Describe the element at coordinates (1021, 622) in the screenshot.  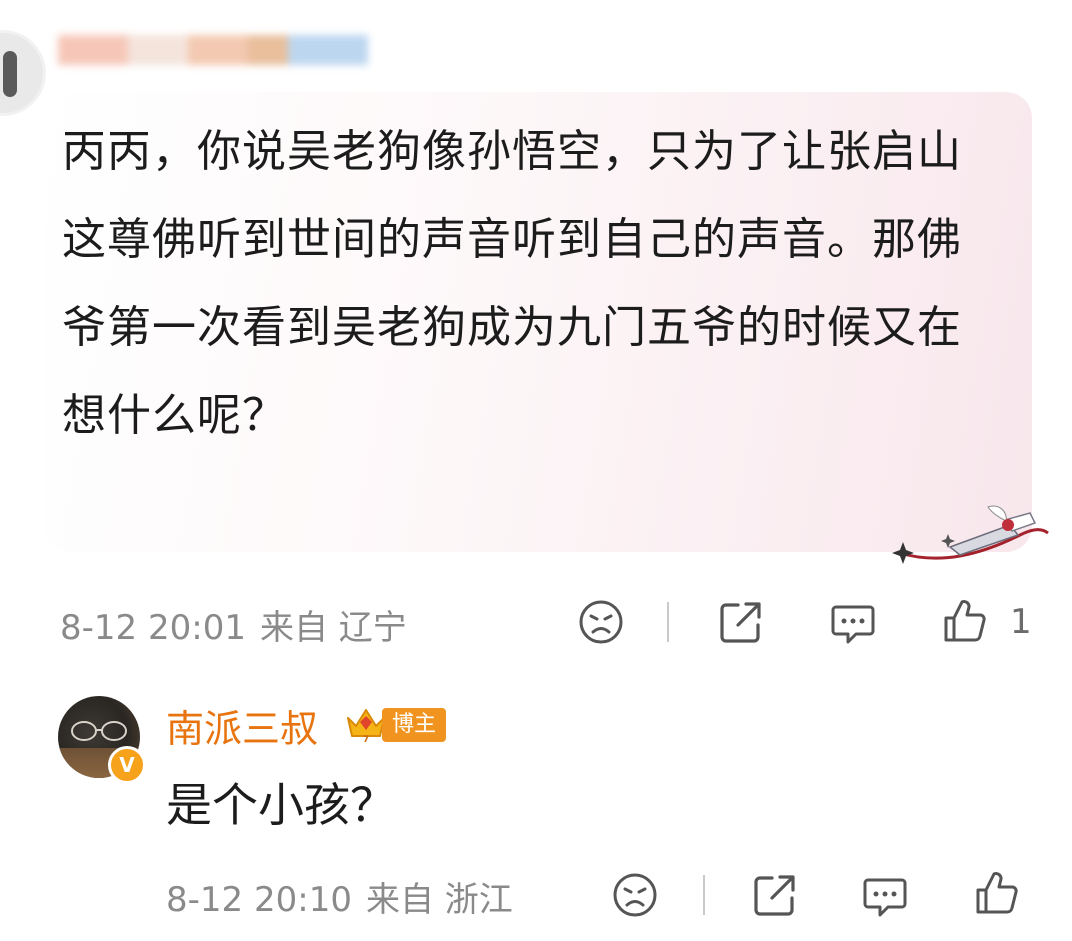
I see `like-count: 1` at that location.